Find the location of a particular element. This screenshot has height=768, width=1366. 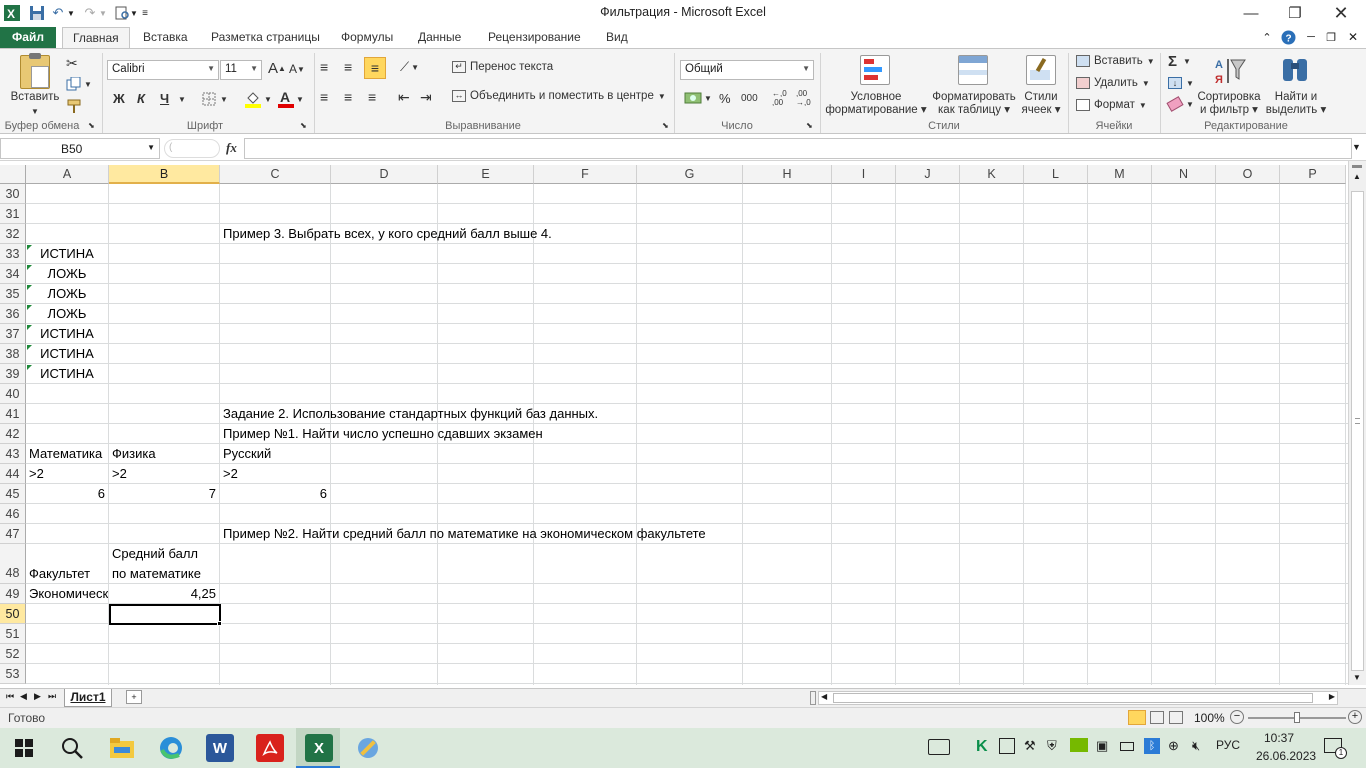

paste-icon is located at coordinates (35, 71).